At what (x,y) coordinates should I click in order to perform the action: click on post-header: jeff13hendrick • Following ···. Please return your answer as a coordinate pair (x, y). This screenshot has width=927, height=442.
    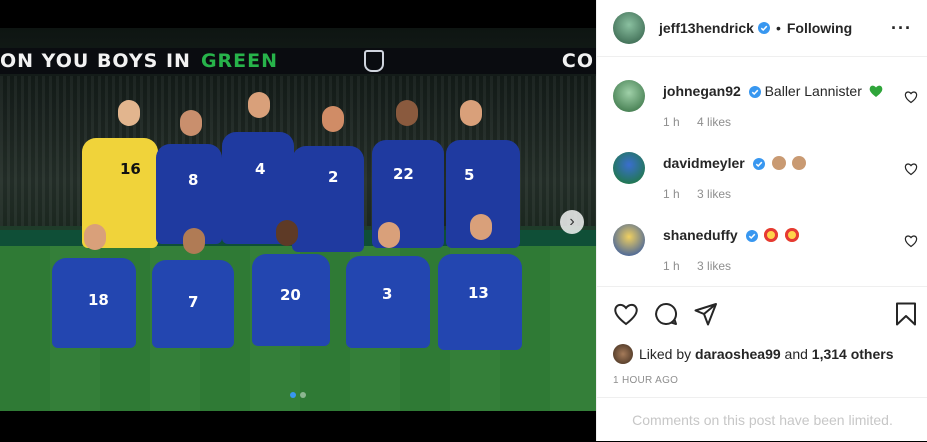
    Looking at the image, I should click on (762, 28).